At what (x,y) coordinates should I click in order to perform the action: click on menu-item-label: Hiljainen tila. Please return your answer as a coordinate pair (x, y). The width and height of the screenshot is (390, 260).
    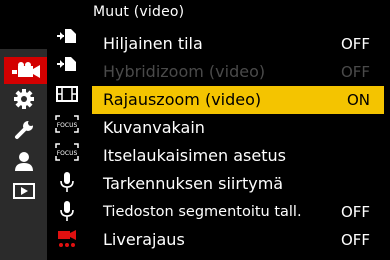
    Looking at the image, I should click on (153, 43).